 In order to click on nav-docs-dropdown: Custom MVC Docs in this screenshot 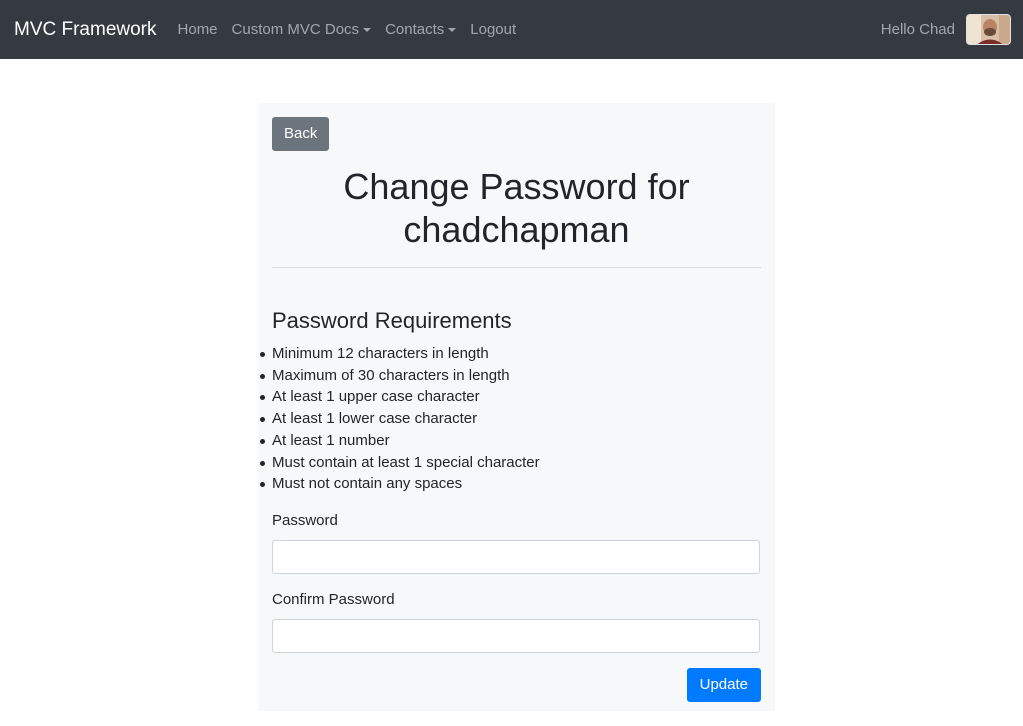, I will do `click(302, 29)`.